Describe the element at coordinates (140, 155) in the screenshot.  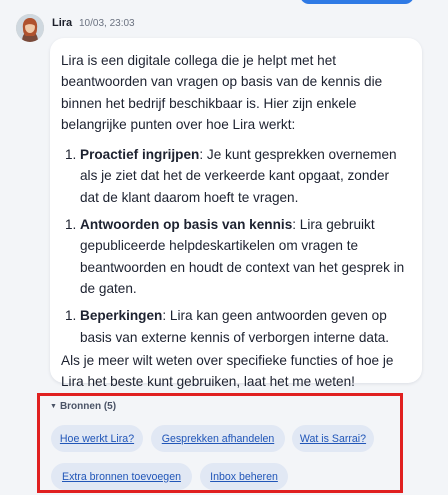
I see `list-item-title: Proactief ingrijpen` at that location.